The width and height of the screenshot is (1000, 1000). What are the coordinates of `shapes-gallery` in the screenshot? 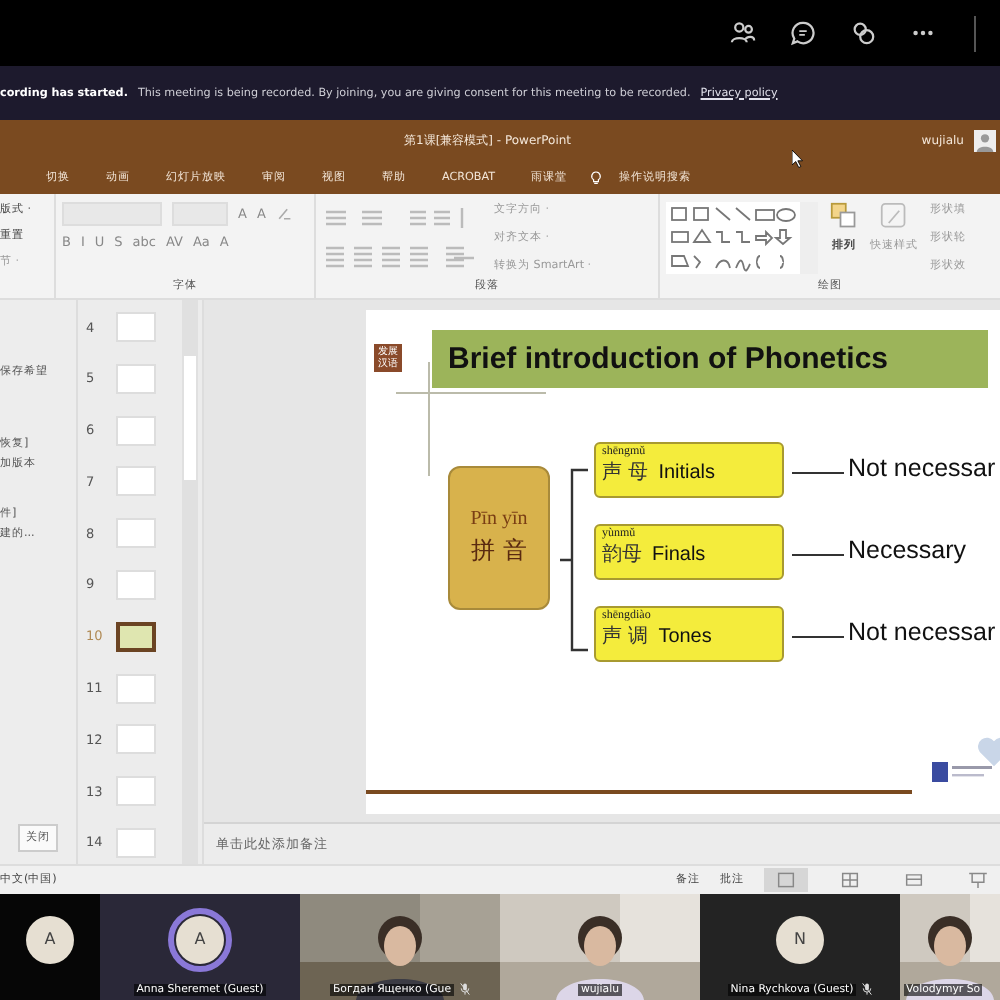 It's located at (742, 238).